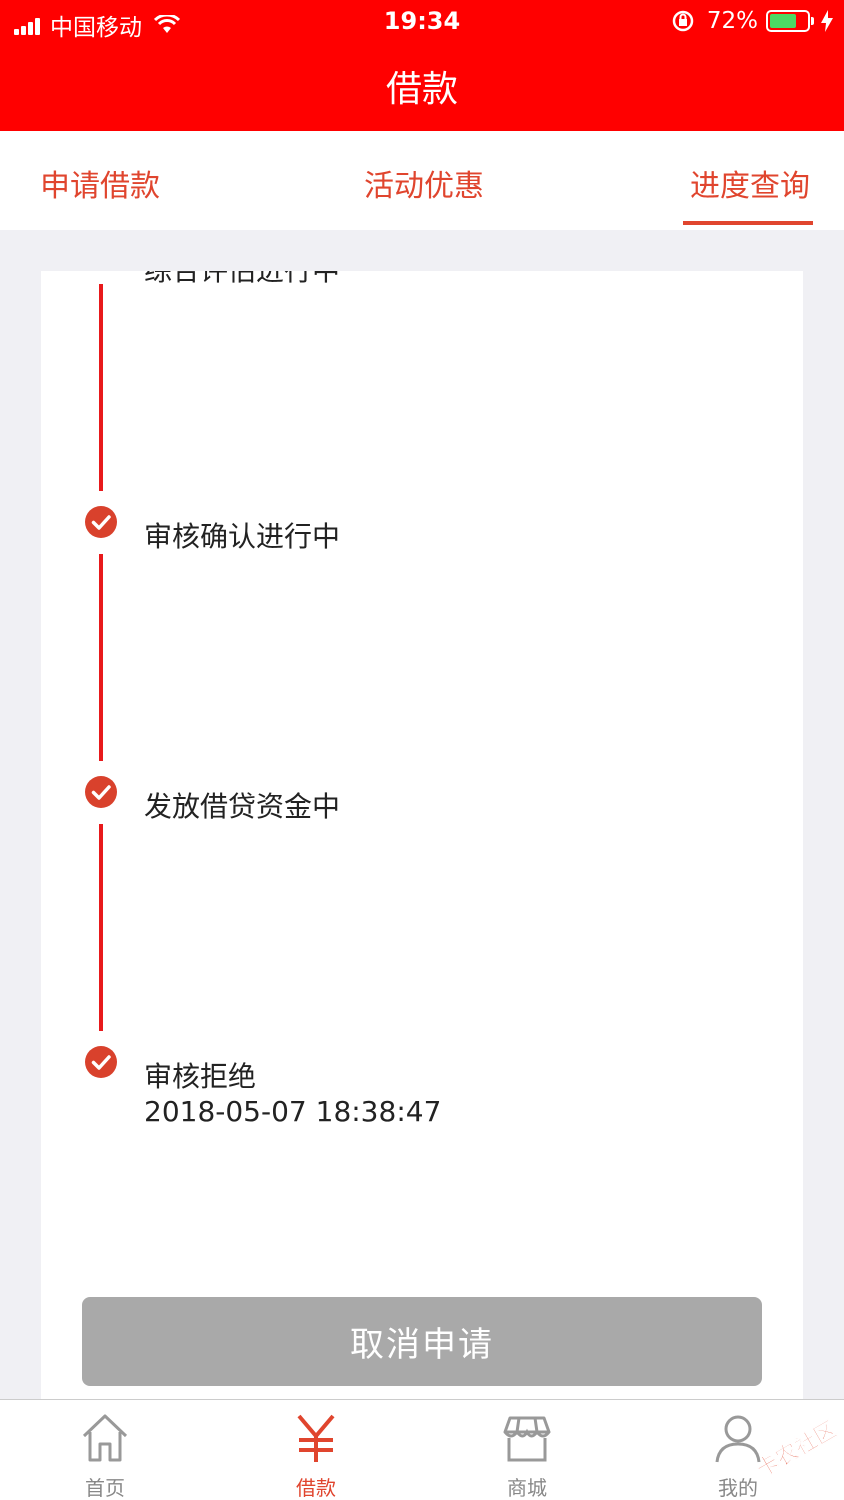  I want to click on svg-text: 卡农社区, so click(796, 1449).